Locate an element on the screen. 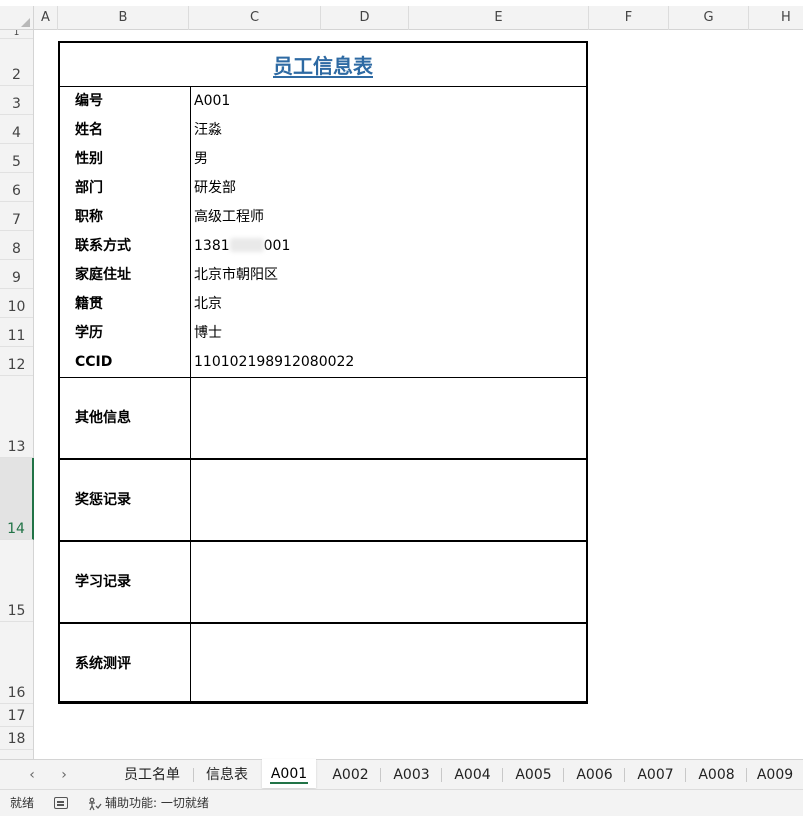  field-row-title: 职称 高级工程师 is located at coordinates (323, 217).